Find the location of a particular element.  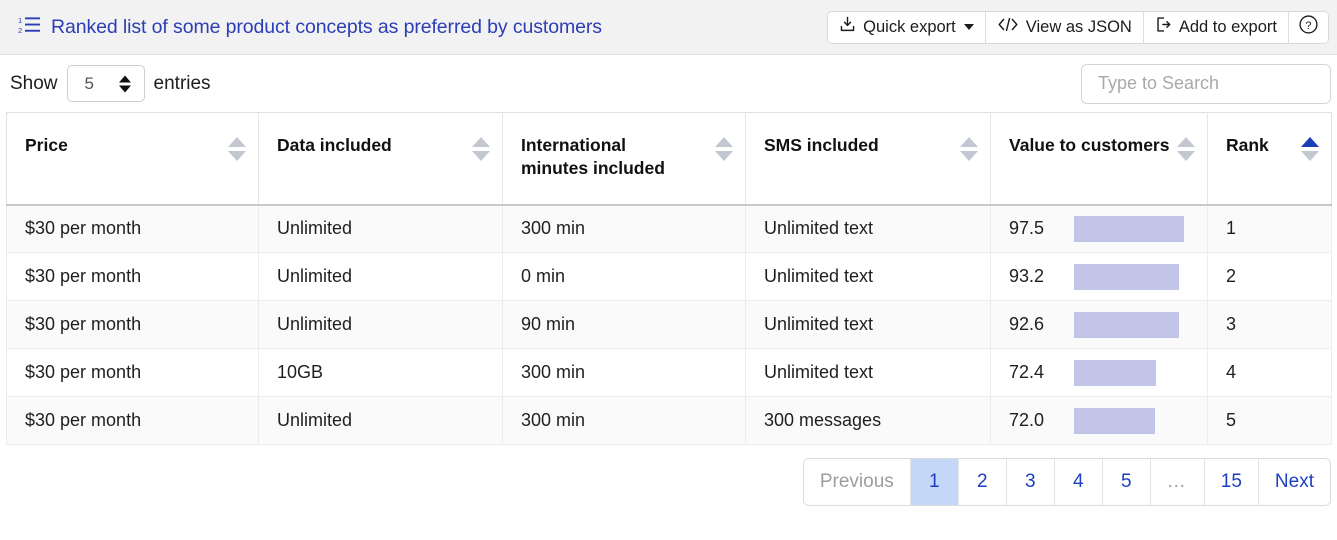

column-label: SMS included is located at coordinates (821, 145).